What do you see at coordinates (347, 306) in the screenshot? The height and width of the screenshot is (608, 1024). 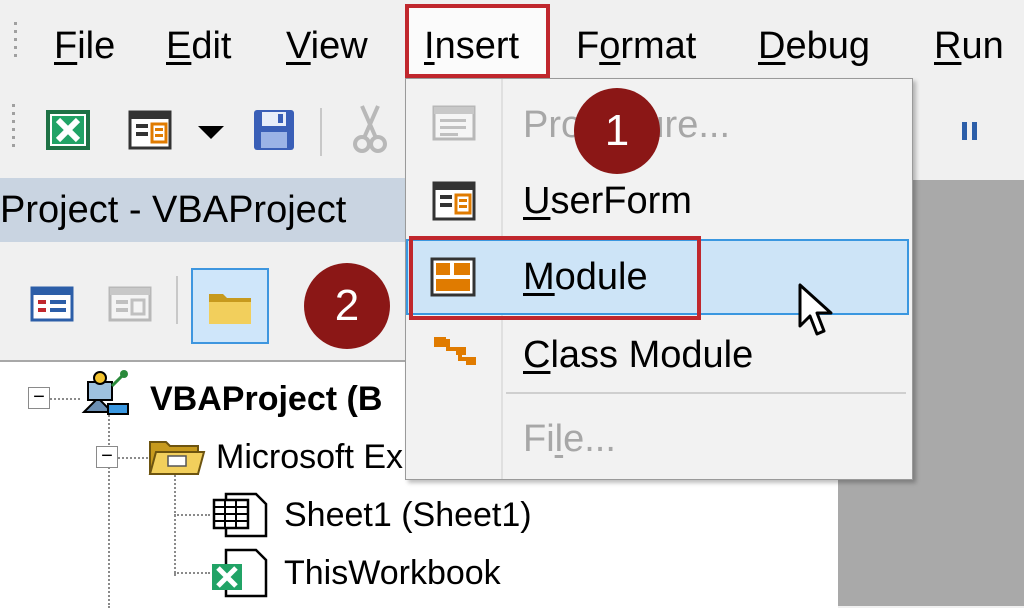 I see `step-badge-2: 2` at bounding box center [347, 306].